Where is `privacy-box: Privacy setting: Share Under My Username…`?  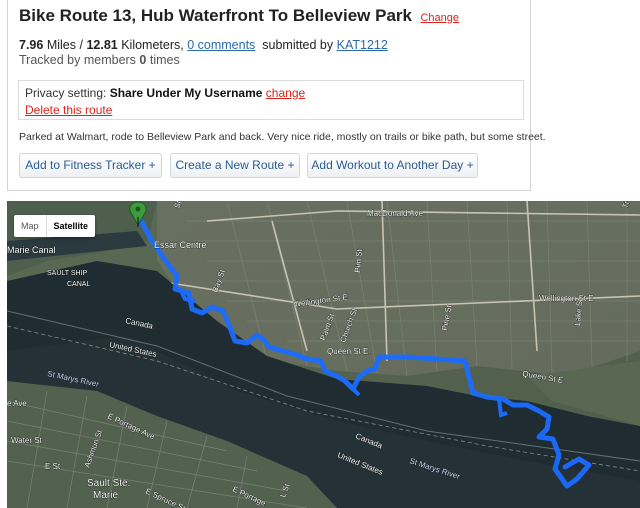 privacy-box: Privacy setting: Share Under My Username… is located at coordinates (271, 100).